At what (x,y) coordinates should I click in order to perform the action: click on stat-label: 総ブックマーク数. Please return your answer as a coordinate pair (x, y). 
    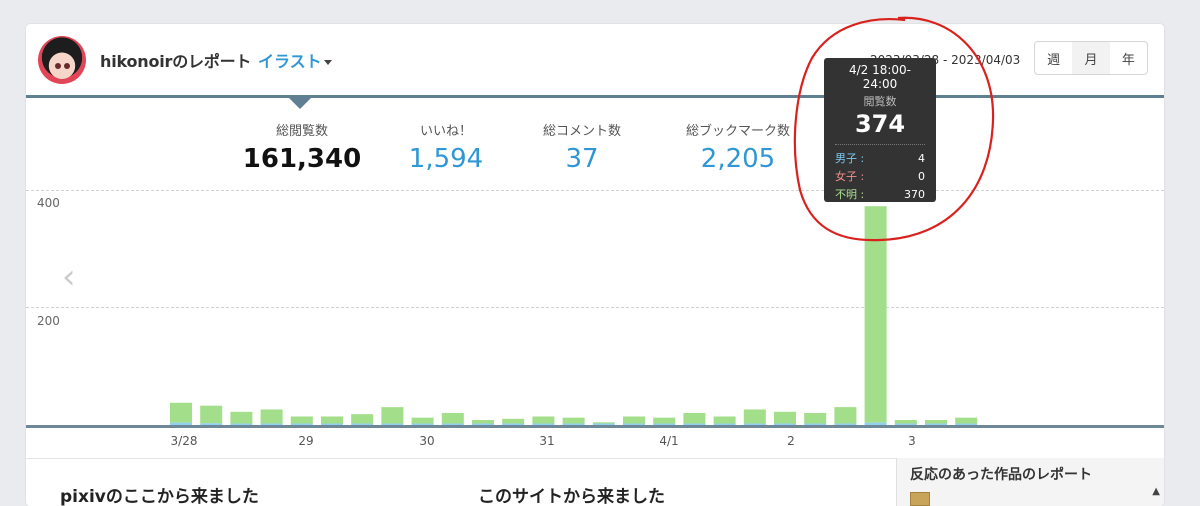
    Looking at the image, I should click on (737, 131).